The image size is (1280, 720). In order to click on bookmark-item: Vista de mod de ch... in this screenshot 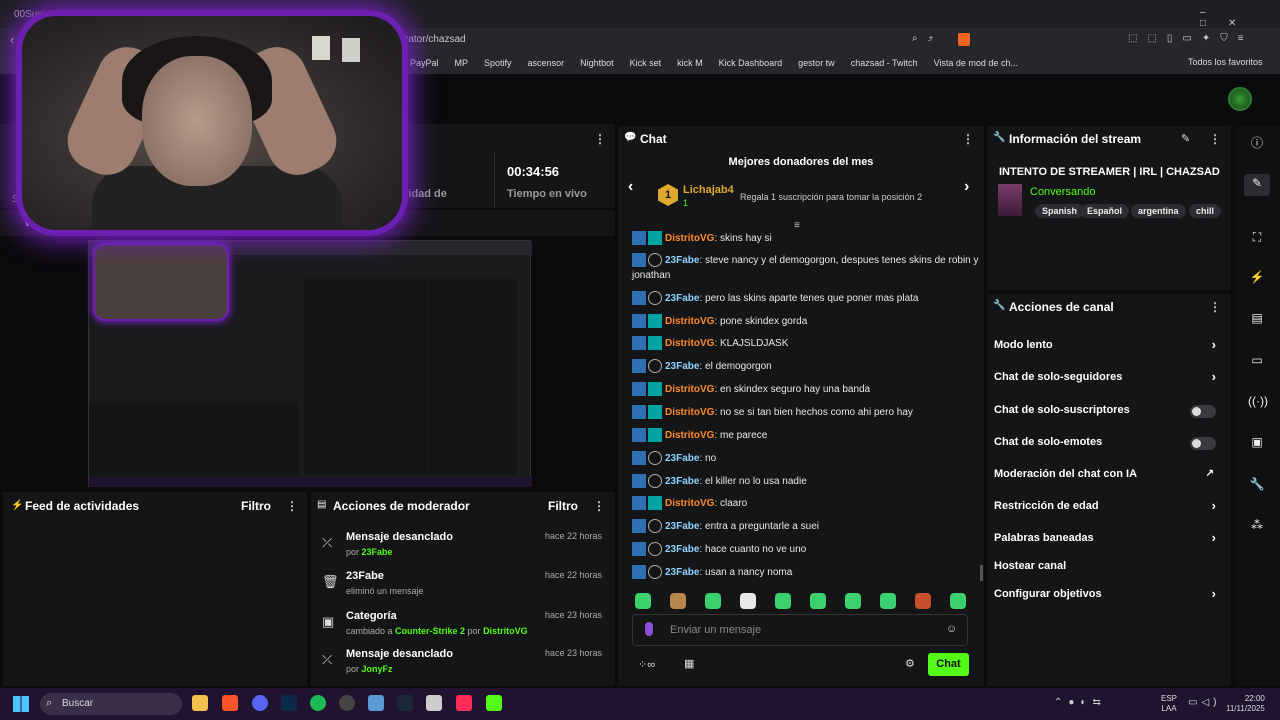, I will do `click(976, 63)`.